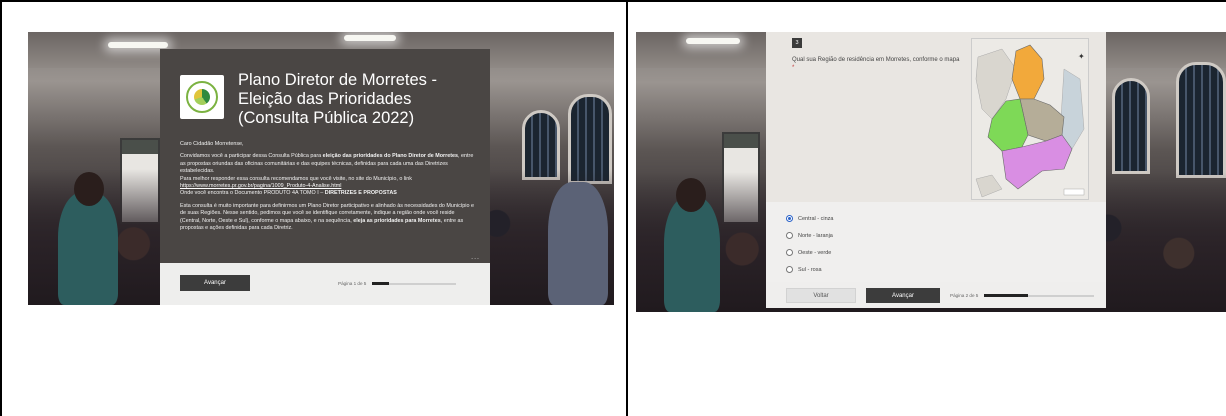  I want to click on page-indicator: Página 2 de 5, so click(964, 295).